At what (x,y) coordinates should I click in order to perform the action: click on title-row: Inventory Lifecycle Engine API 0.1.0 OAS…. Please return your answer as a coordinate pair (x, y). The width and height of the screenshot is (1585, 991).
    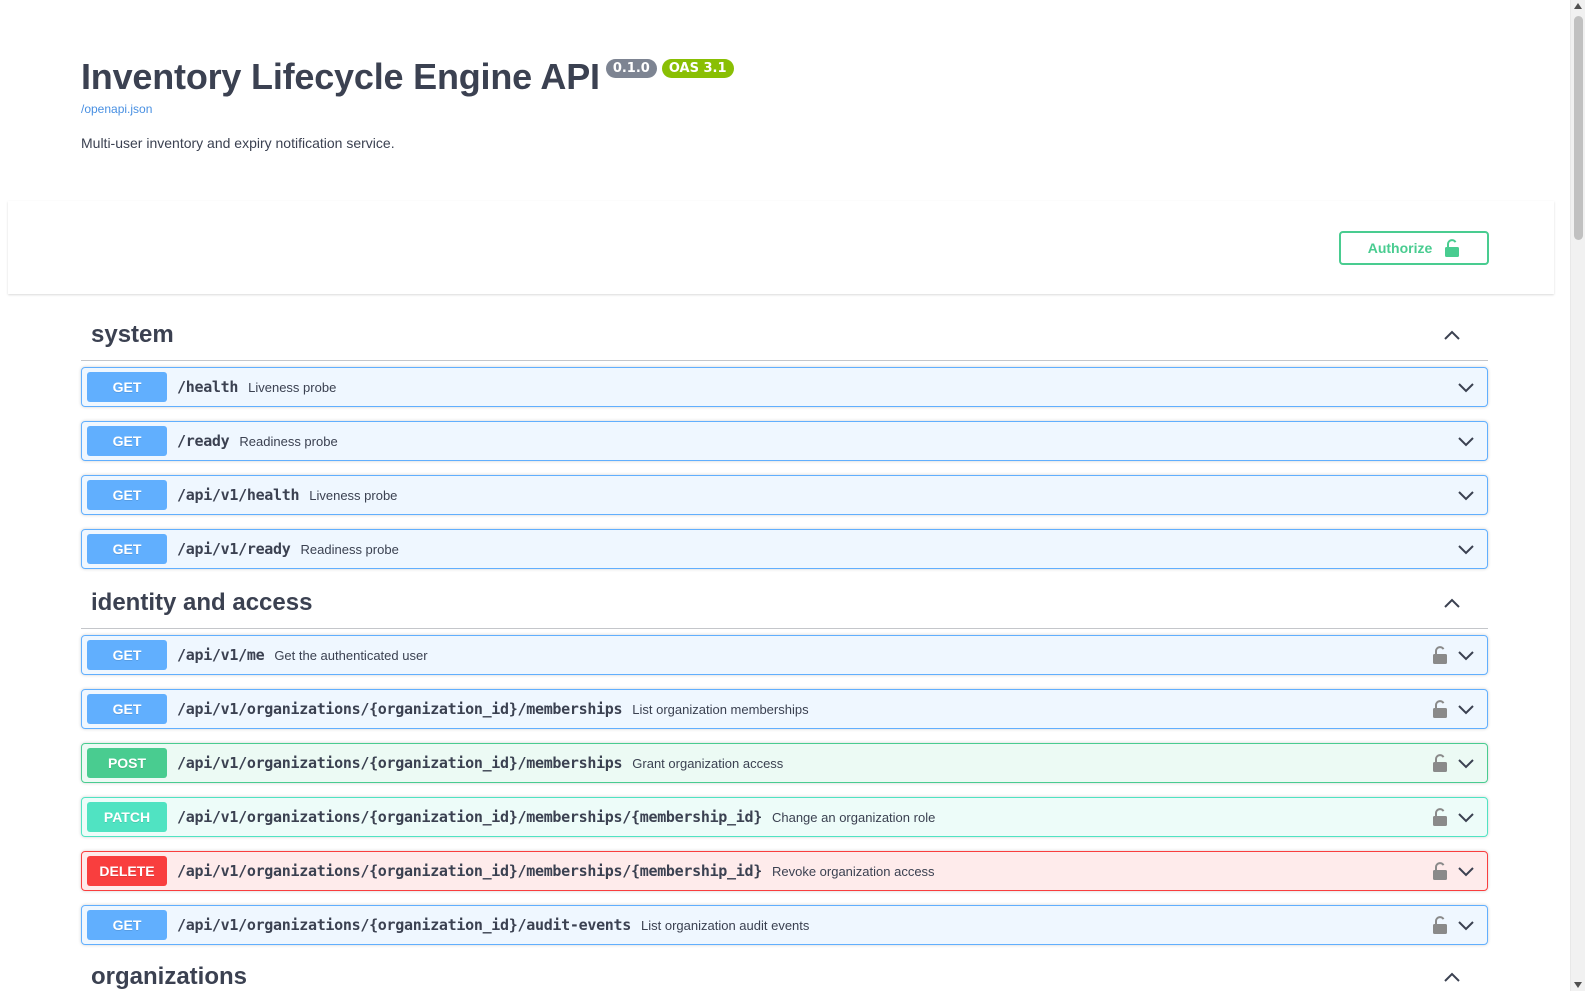
    Looking at the image, I should click on (407, 77).